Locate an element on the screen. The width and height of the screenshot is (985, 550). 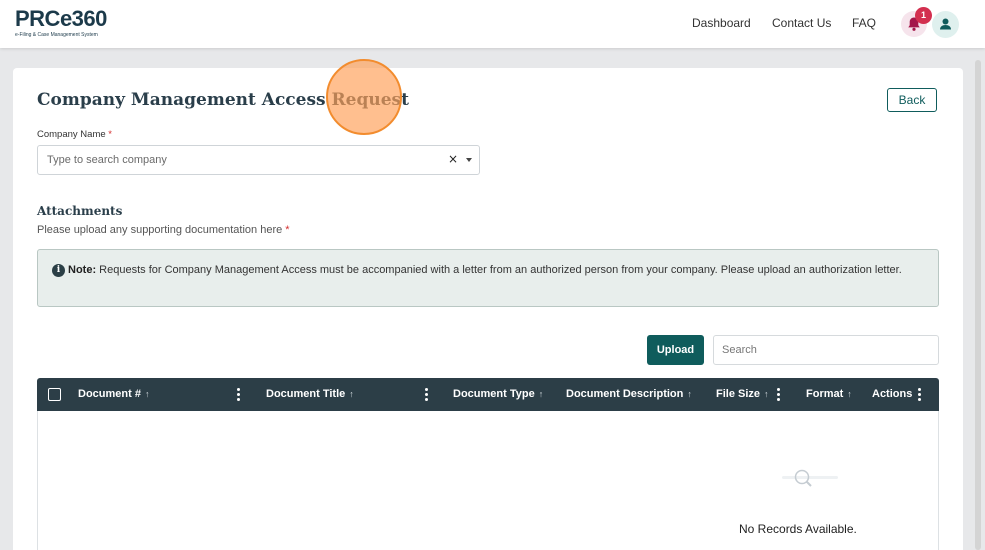
note-label: Note: is located at coordinates (82, 270).